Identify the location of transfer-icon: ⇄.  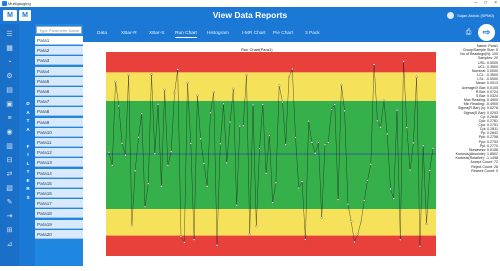
(9, 174).